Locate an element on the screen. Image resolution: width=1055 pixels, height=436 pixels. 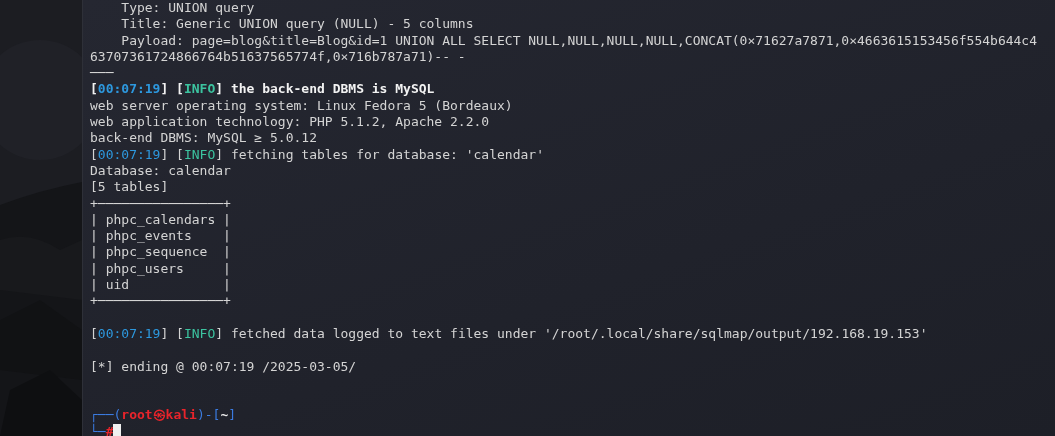
output-line: ─── is located at coordinates (102, 73).